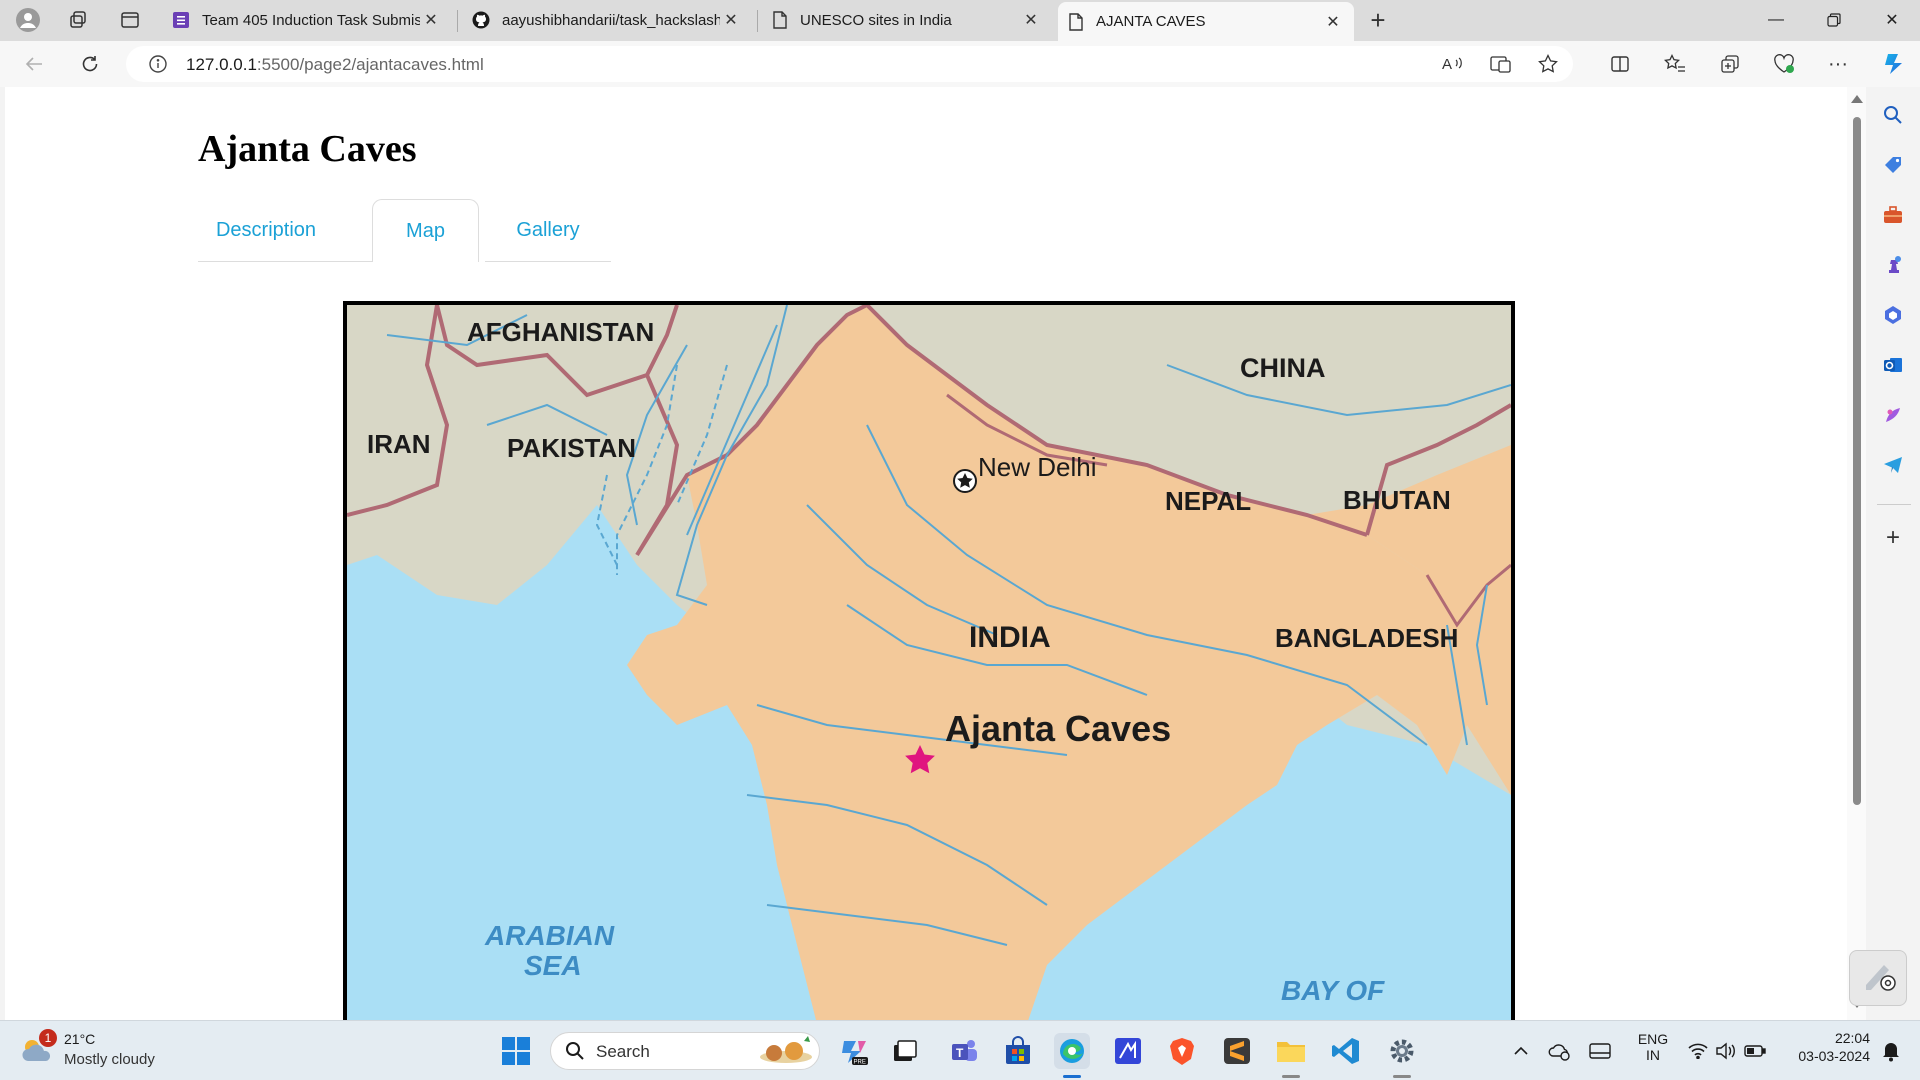 This screenshot has width=1920, height=1080. What do you see at coordinates (1893, 465) in the screenshot?
I see `send-telegram-icon` at bounding box center [1893, 465].